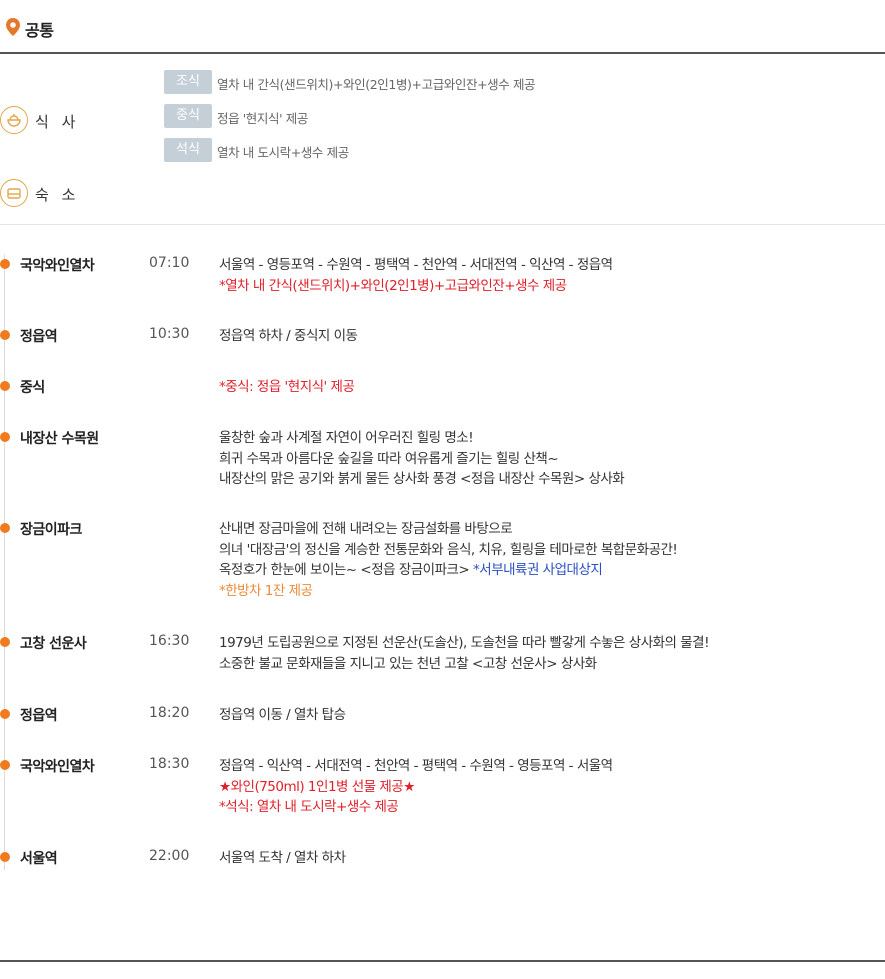 The height and width of the screenshot is (979, 885). I want to click on description-text: 정읍역 이동 / 열차 탑승, so click(282, 715).